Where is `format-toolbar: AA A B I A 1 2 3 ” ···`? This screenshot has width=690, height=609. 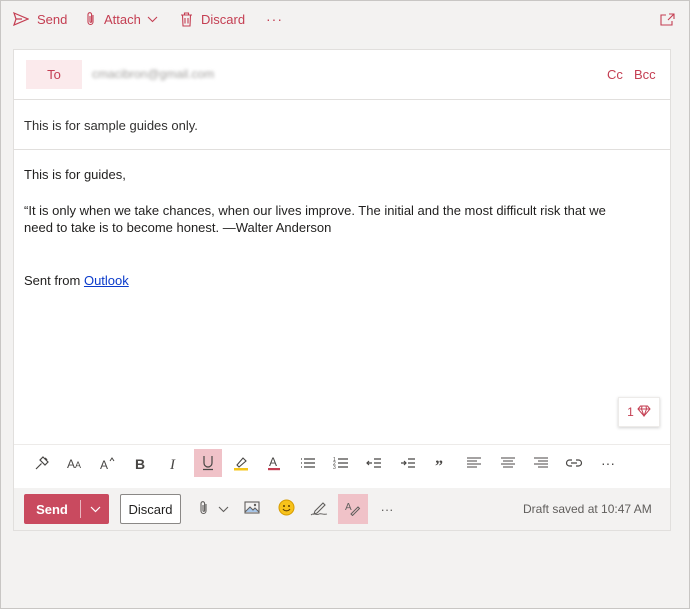
format-toolbar: AA A B I A 1 2 3 ” ··· is located at coordinates (342, 463).